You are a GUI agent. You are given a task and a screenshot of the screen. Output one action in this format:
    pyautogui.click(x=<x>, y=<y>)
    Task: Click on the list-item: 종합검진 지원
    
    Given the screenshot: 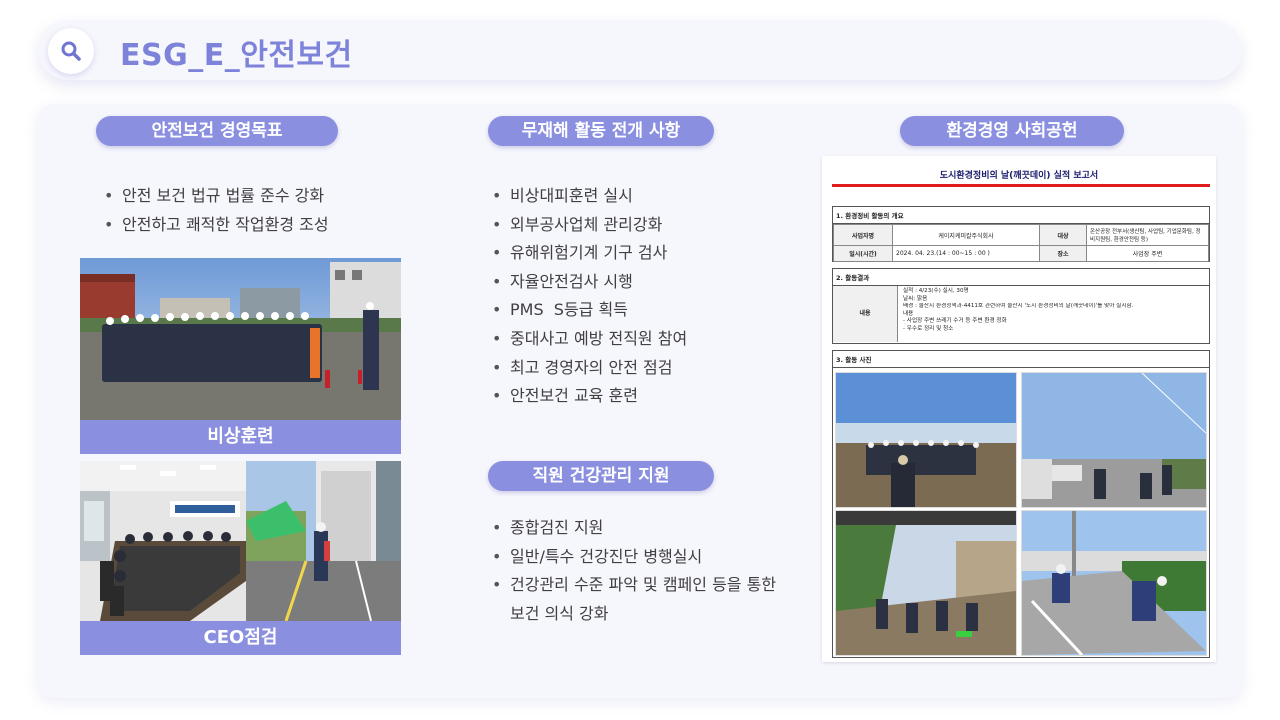 What is the action you would take?
    pyautogui.click(x=634, y=528)
    